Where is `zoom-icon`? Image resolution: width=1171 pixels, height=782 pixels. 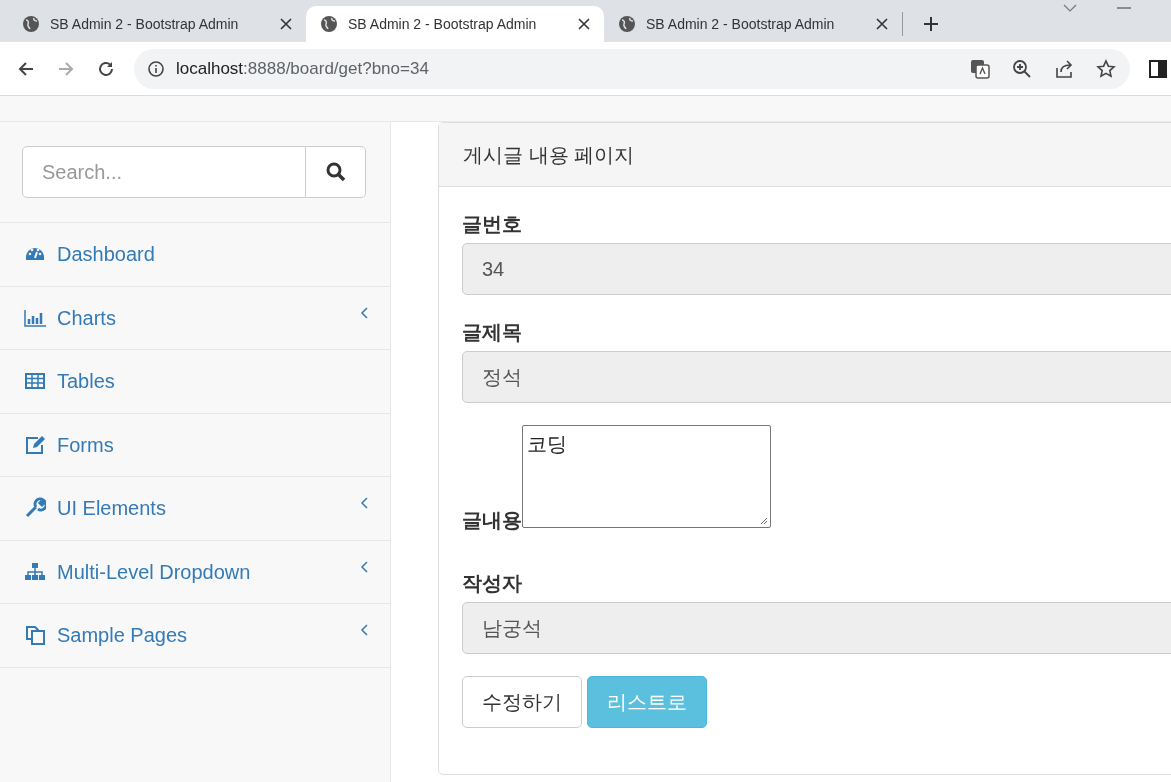
zoom-icon is located at coordinates (1022, 68).